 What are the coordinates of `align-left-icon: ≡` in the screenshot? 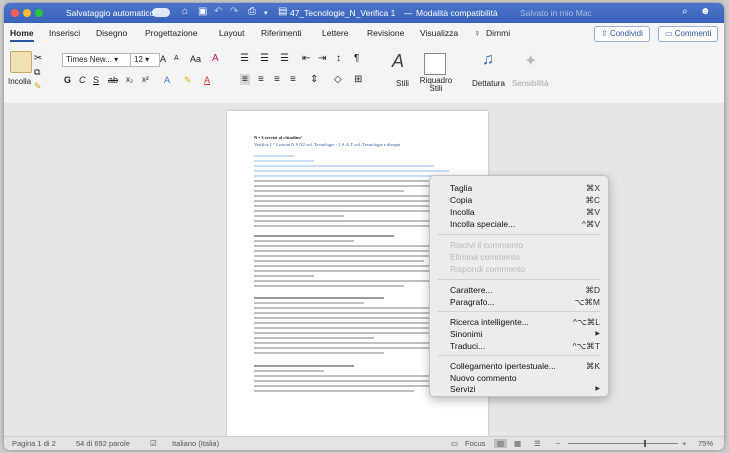 It's located at (245, 79).